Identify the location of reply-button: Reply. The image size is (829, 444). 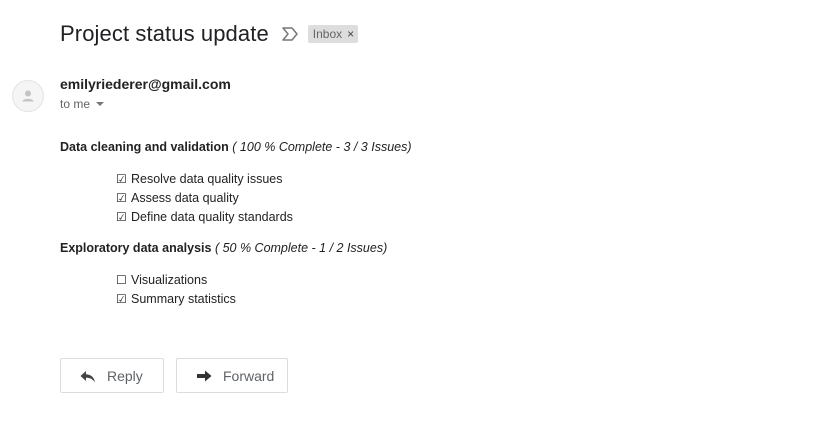
(112, 375).